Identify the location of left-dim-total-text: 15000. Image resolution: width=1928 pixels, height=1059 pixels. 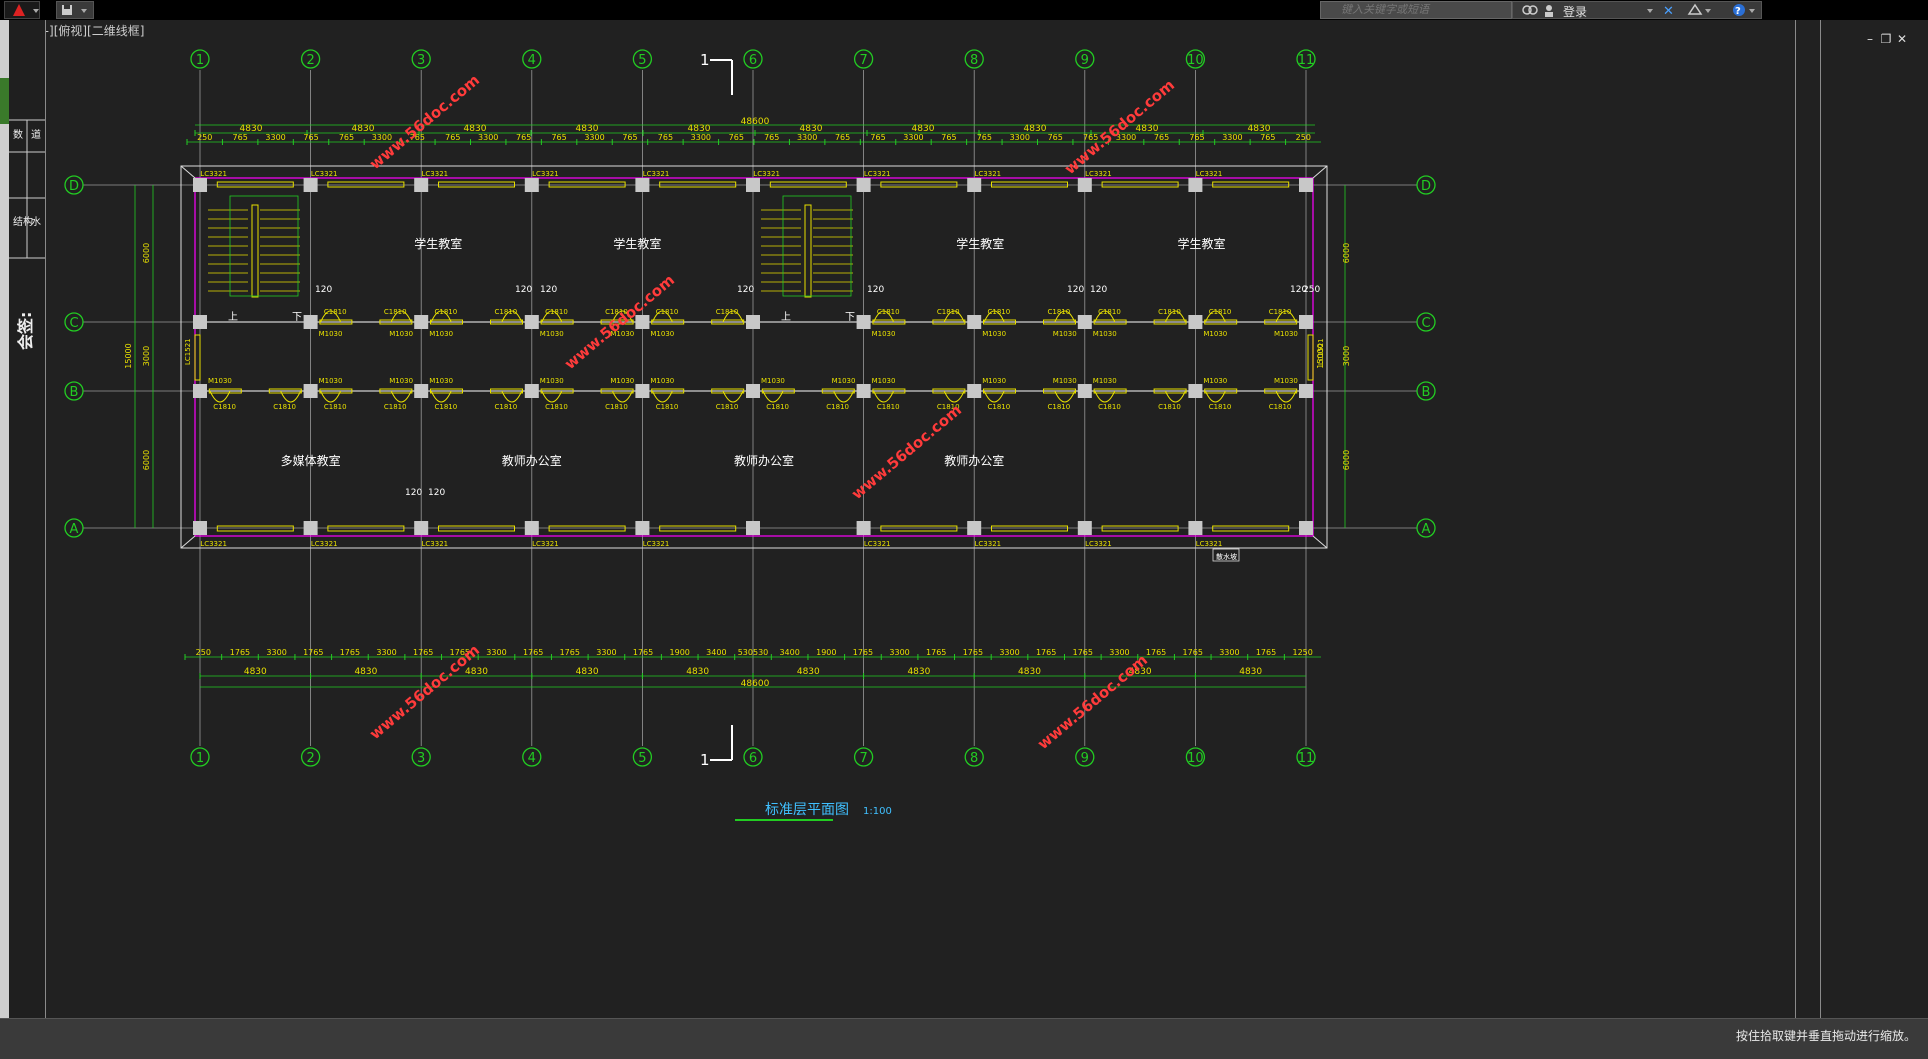
(128, 355).